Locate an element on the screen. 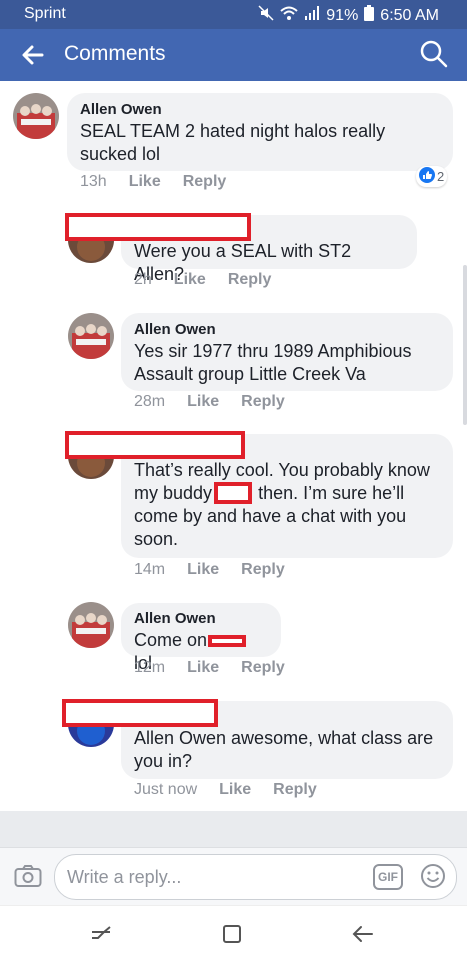 The image size is (467, 961). battery-icon is located at coordinates (369, 15).